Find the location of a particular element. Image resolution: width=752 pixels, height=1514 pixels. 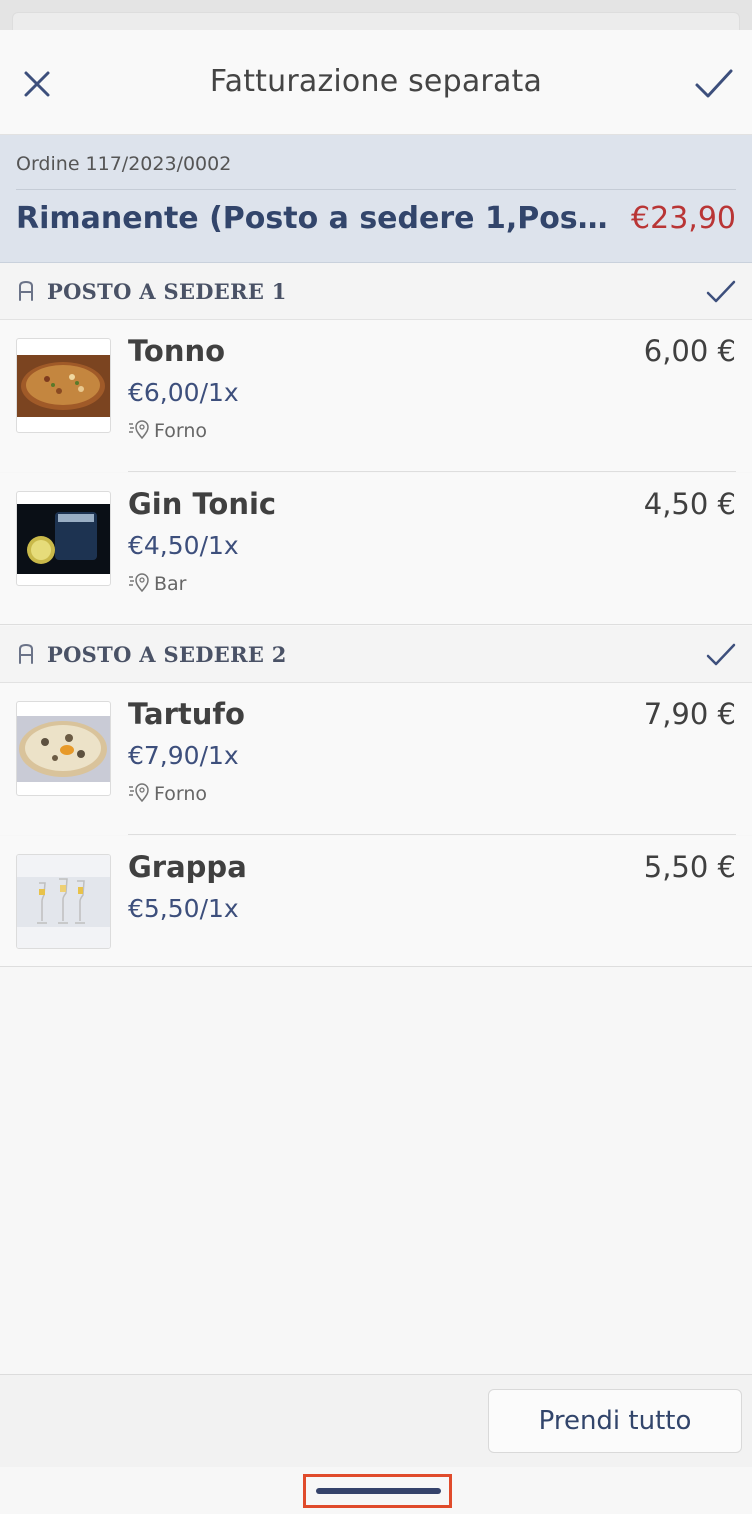

home-indicator is located at coordinates (378, 1491).